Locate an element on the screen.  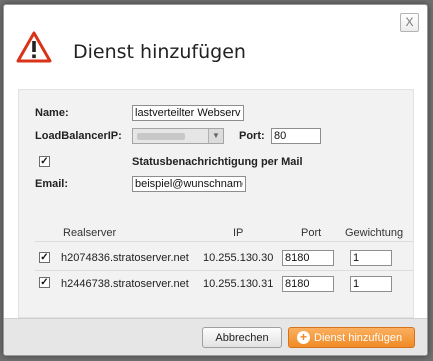
name-label: Name: is located at coordinates (52, 113).